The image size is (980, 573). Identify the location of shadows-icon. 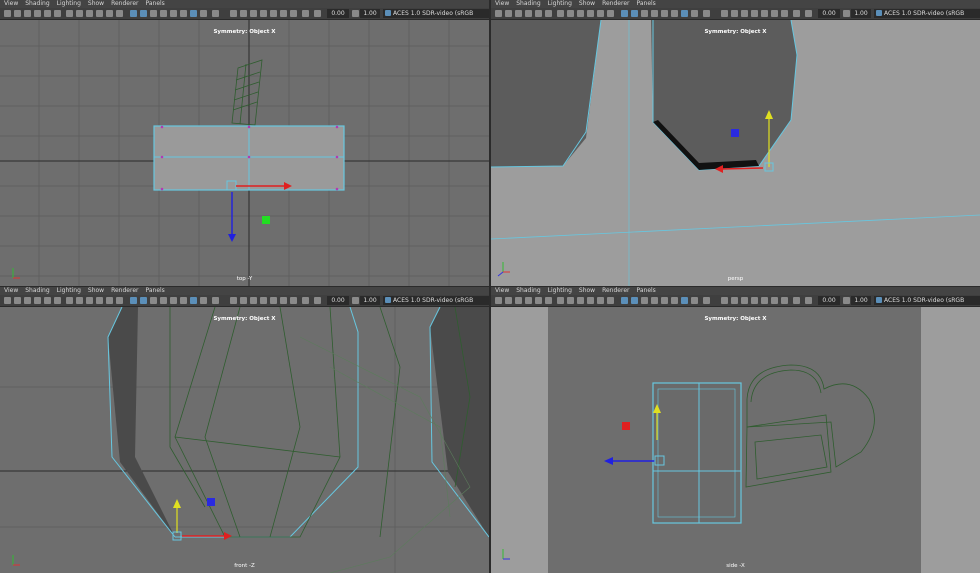
(674, 13).